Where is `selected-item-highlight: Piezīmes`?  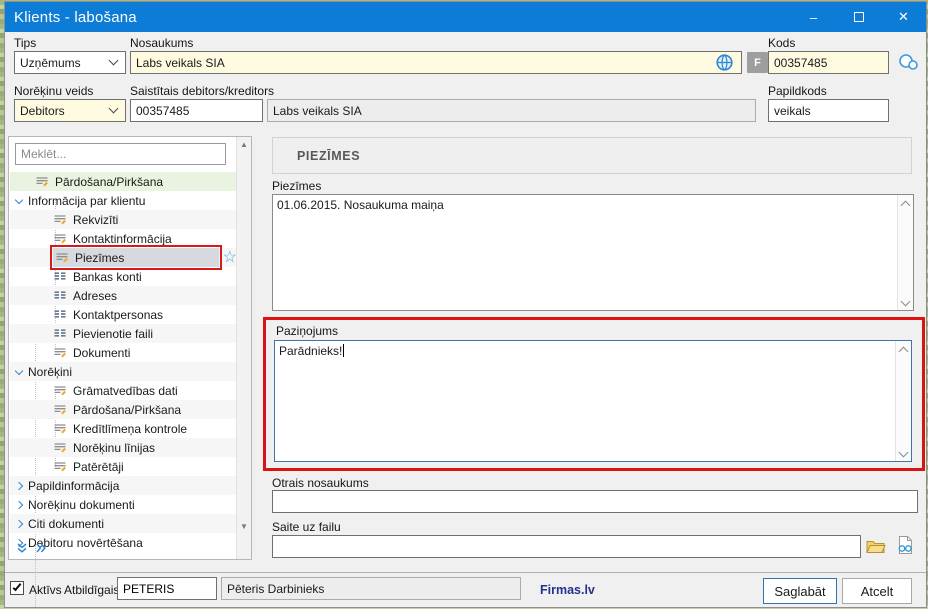 selected-item-highlight: Piezīmes is located at coordinates (136, 257).